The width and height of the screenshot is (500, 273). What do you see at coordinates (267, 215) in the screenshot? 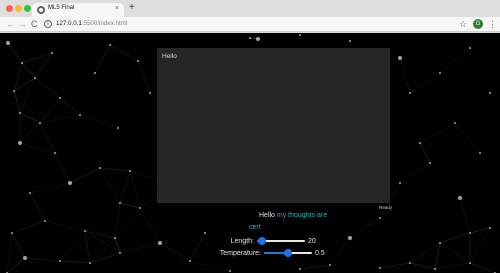
I see `seed-text: Hello` at bounding box center [267, 215].